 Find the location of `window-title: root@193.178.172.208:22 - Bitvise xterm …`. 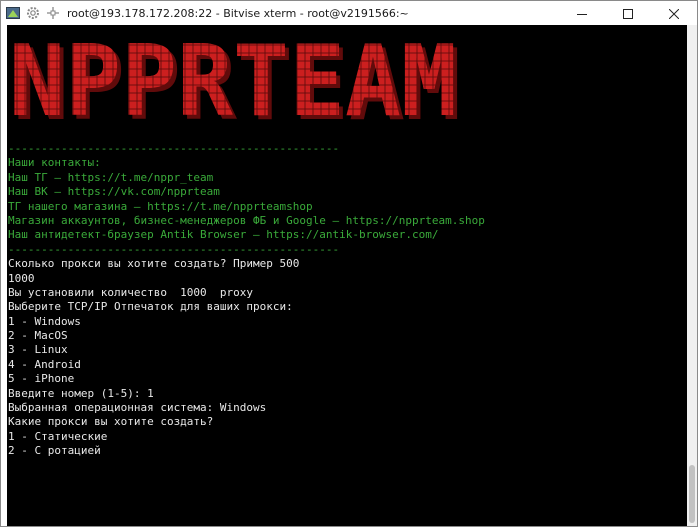

window-title: root@193.178.172.208:22 - Bitvise xterm … is located at coordinates (238, 13).